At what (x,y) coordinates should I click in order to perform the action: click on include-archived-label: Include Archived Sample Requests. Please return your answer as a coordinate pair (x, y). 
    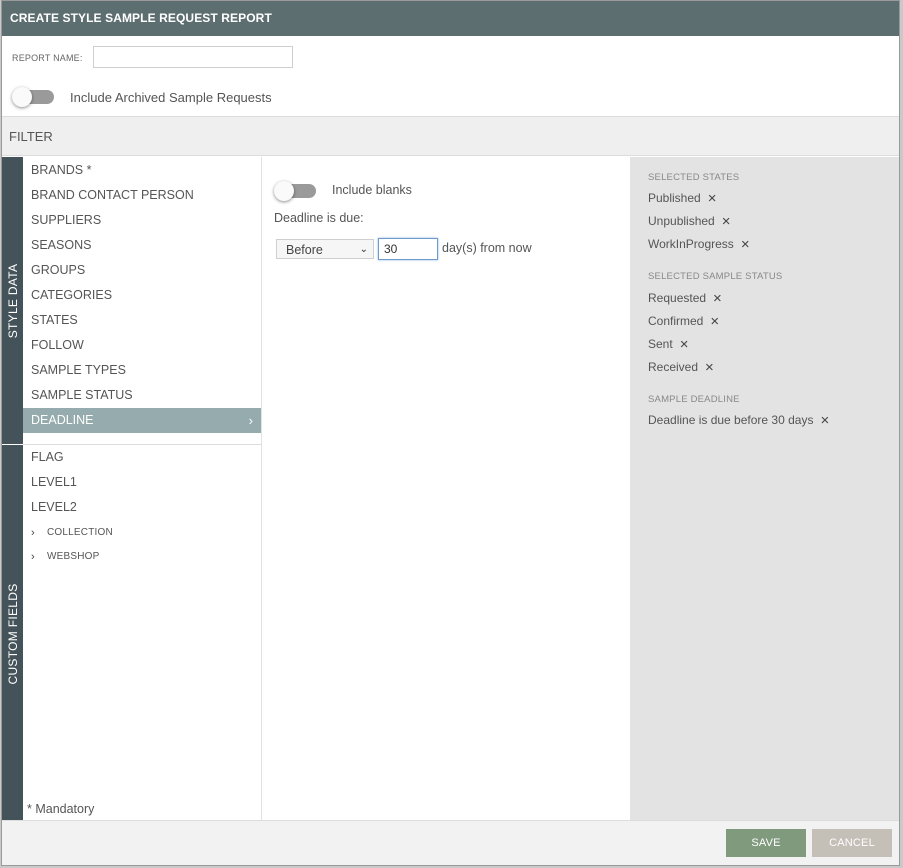
    Looking at the image, I should click on (171, 97).